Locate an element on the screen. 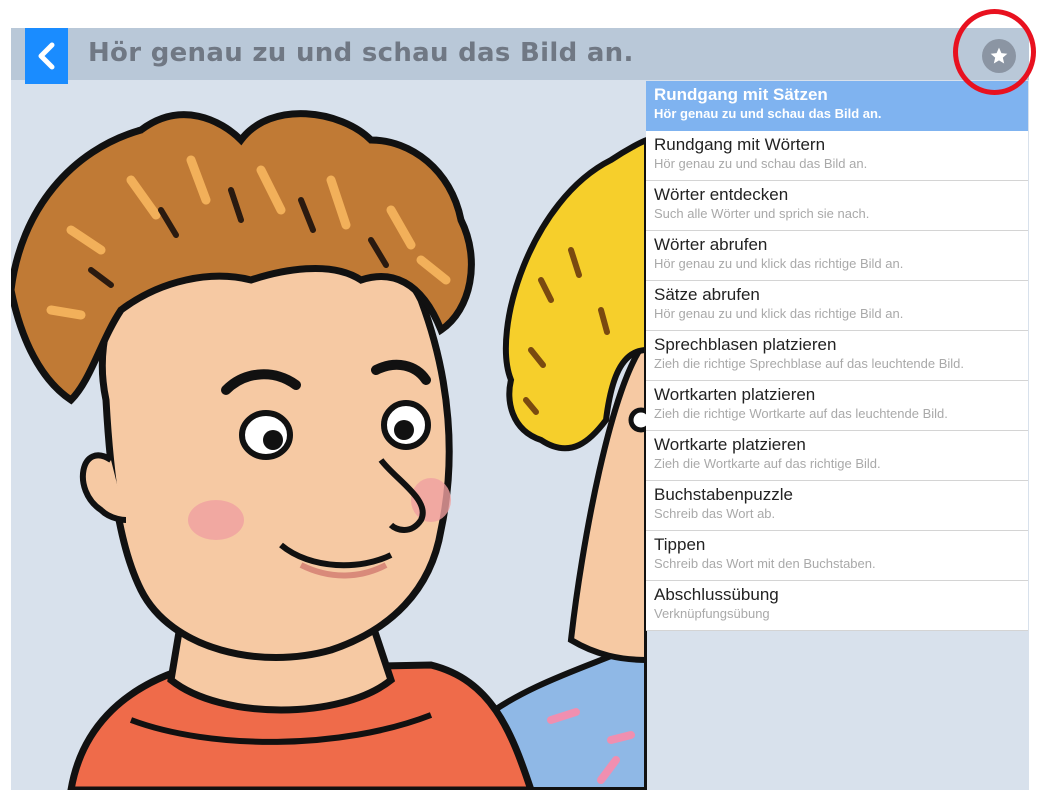 Image resolution: width=1044 pixels, height=790 pixels. chevron-left-icon is located at coordinates (46, 56).